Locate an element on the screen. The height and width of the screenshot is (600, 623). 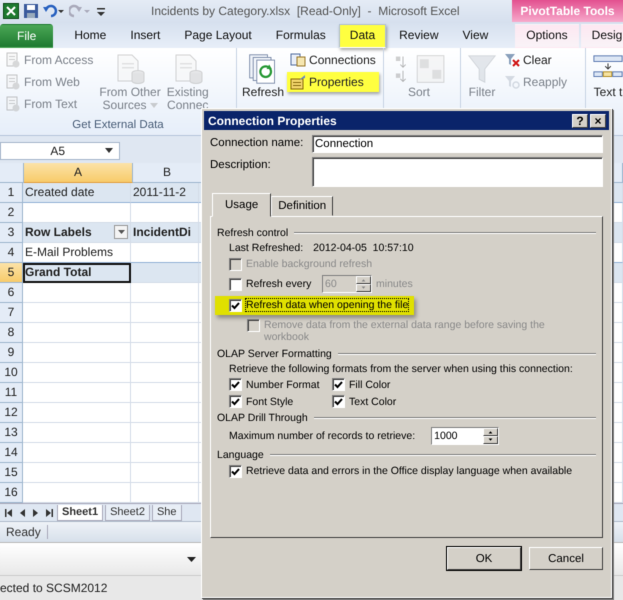
table-cell: Grand Total is located at coordinates (77, 273).